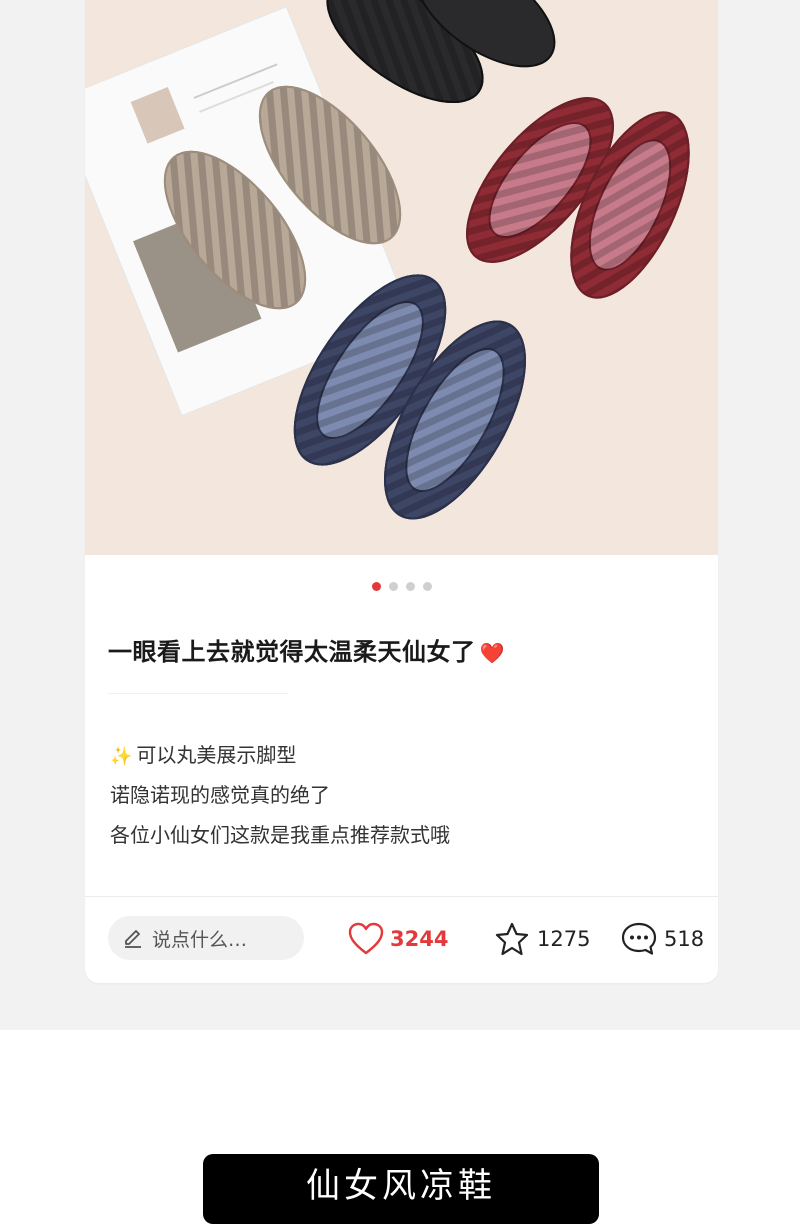 The height and width of the screenshot is (1224, 800). I want to click on comment-bubble-icon, so click(639, 938).